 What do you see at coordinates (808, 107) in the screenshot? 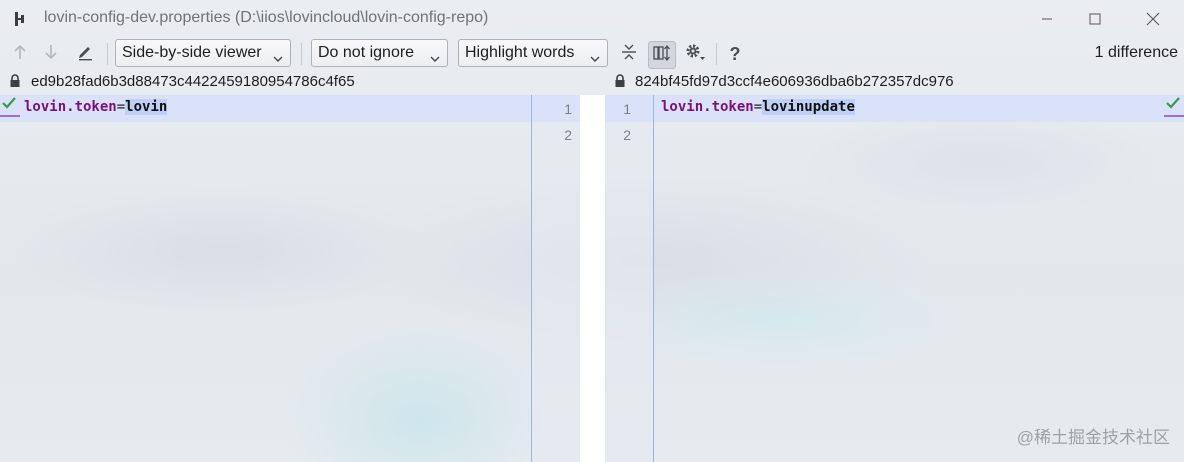
I see `changed-word: lovinupdate` at bounding box center [808, 107].